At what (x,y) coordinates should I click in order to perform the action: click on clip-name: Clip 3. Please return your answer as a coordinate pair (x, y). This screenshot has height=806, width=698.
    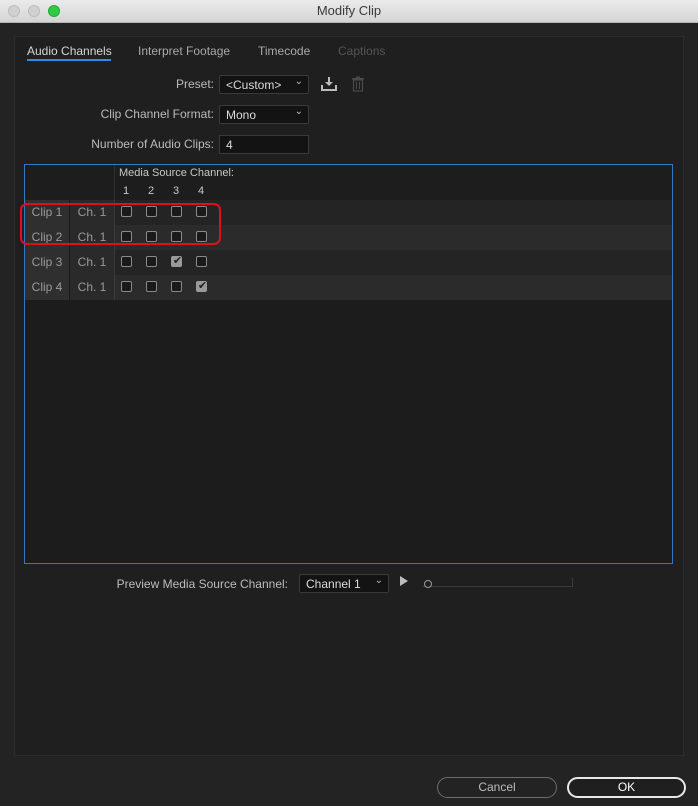
    Looking at the image, I should click on (47, 262).